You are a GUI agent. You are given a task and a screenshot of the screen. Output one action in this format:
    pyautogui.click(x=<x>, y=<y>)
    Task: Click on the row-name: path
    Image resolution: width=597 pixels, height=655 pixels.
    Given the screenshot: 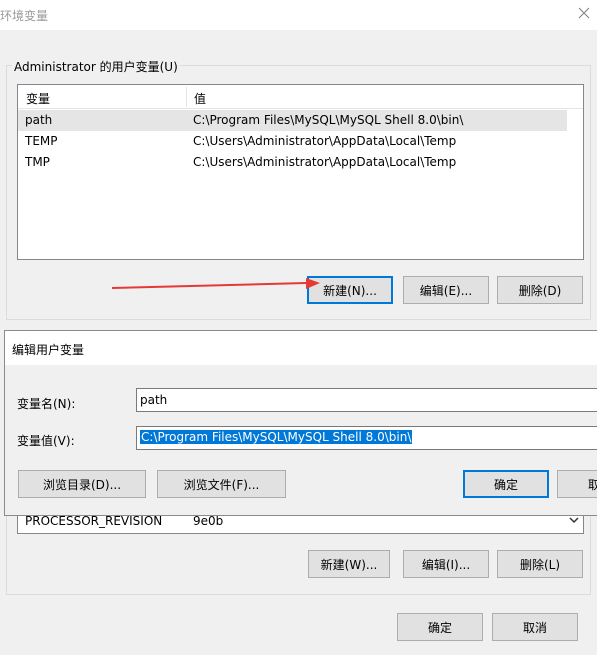 What is the action you would take?
    pyautogui.click(x=39, y=120)
    